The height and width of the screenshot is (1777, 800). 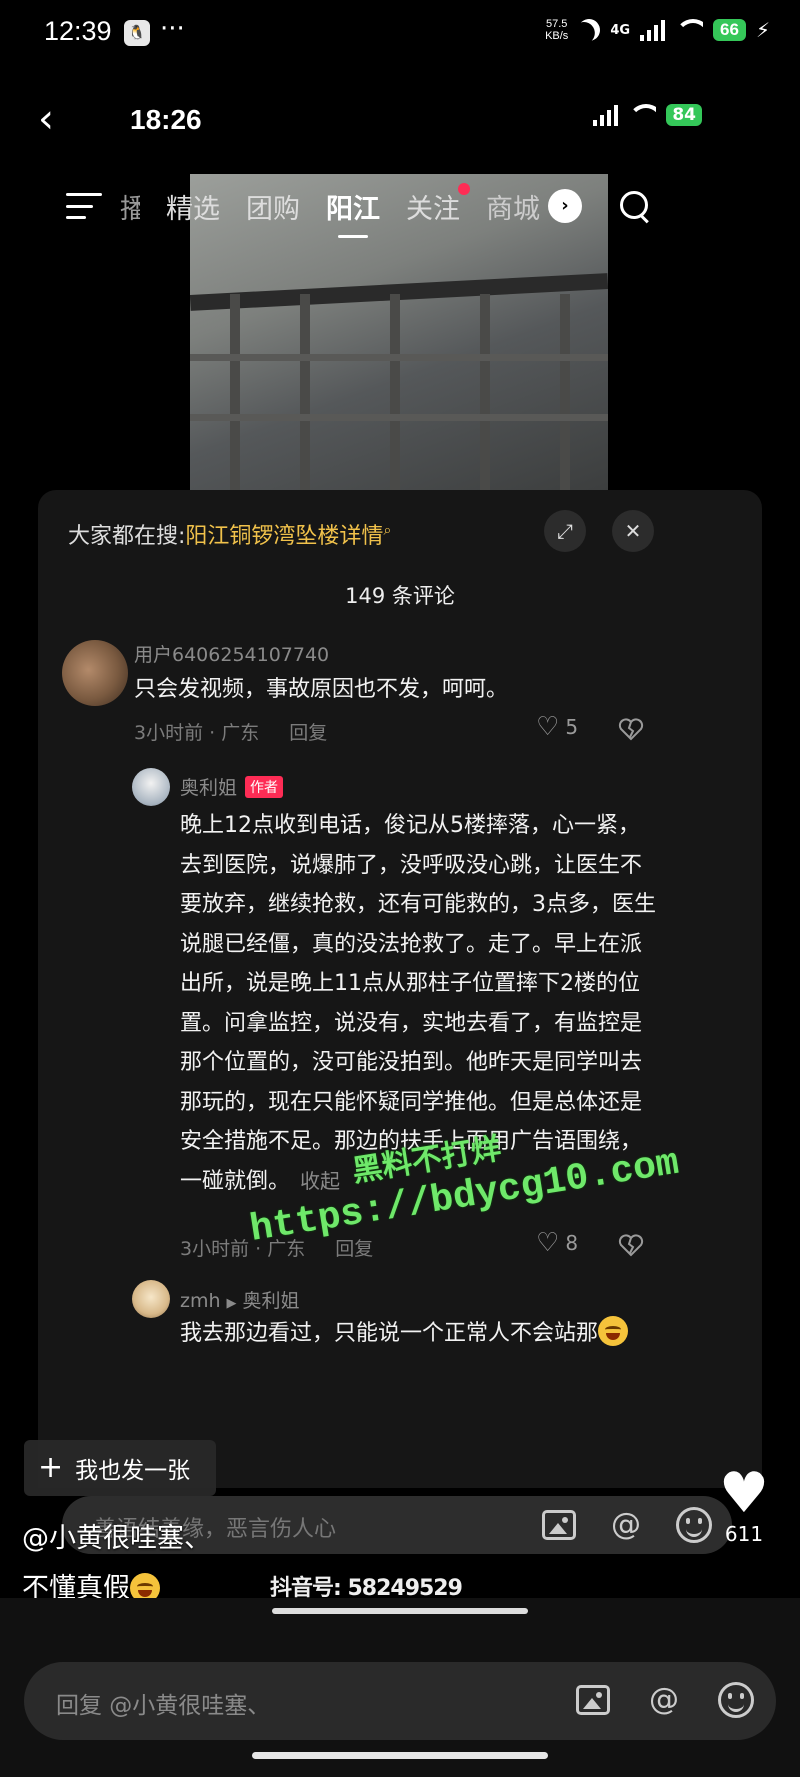 What do you see at coordinates (273, 206) in the screenshot?
I see `tab-group-buy: 团购` at bounding box center [273, 206].